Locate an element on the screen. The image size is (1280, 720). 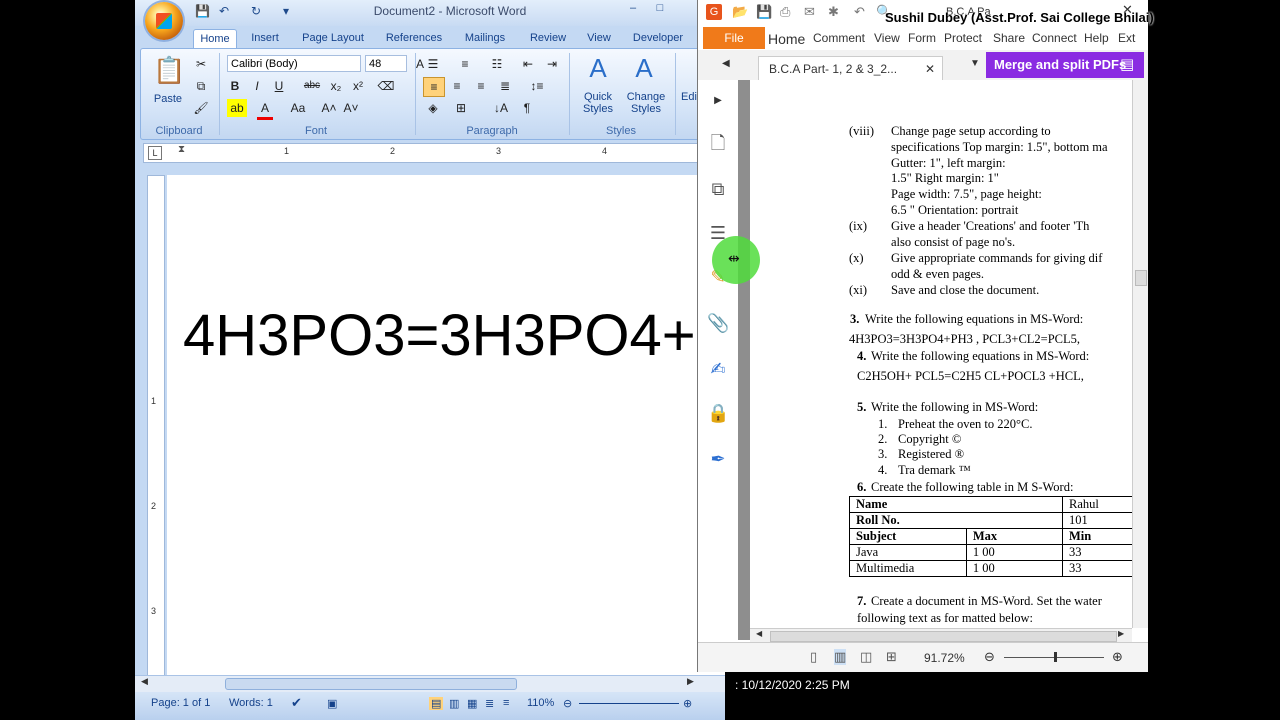
bold-icon: B is located at coordinates (235, 86).